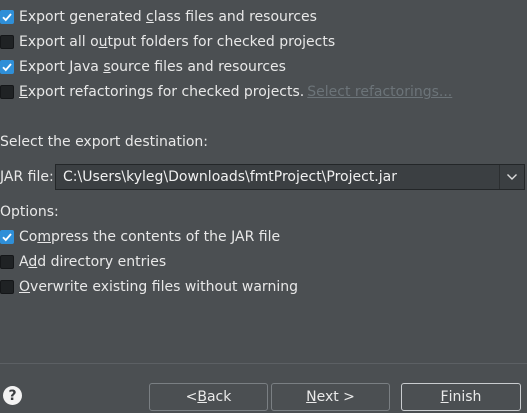 This screenshot has height=413, width=527. I want to click on finish-button-suffix: inish, so click(465, 397).